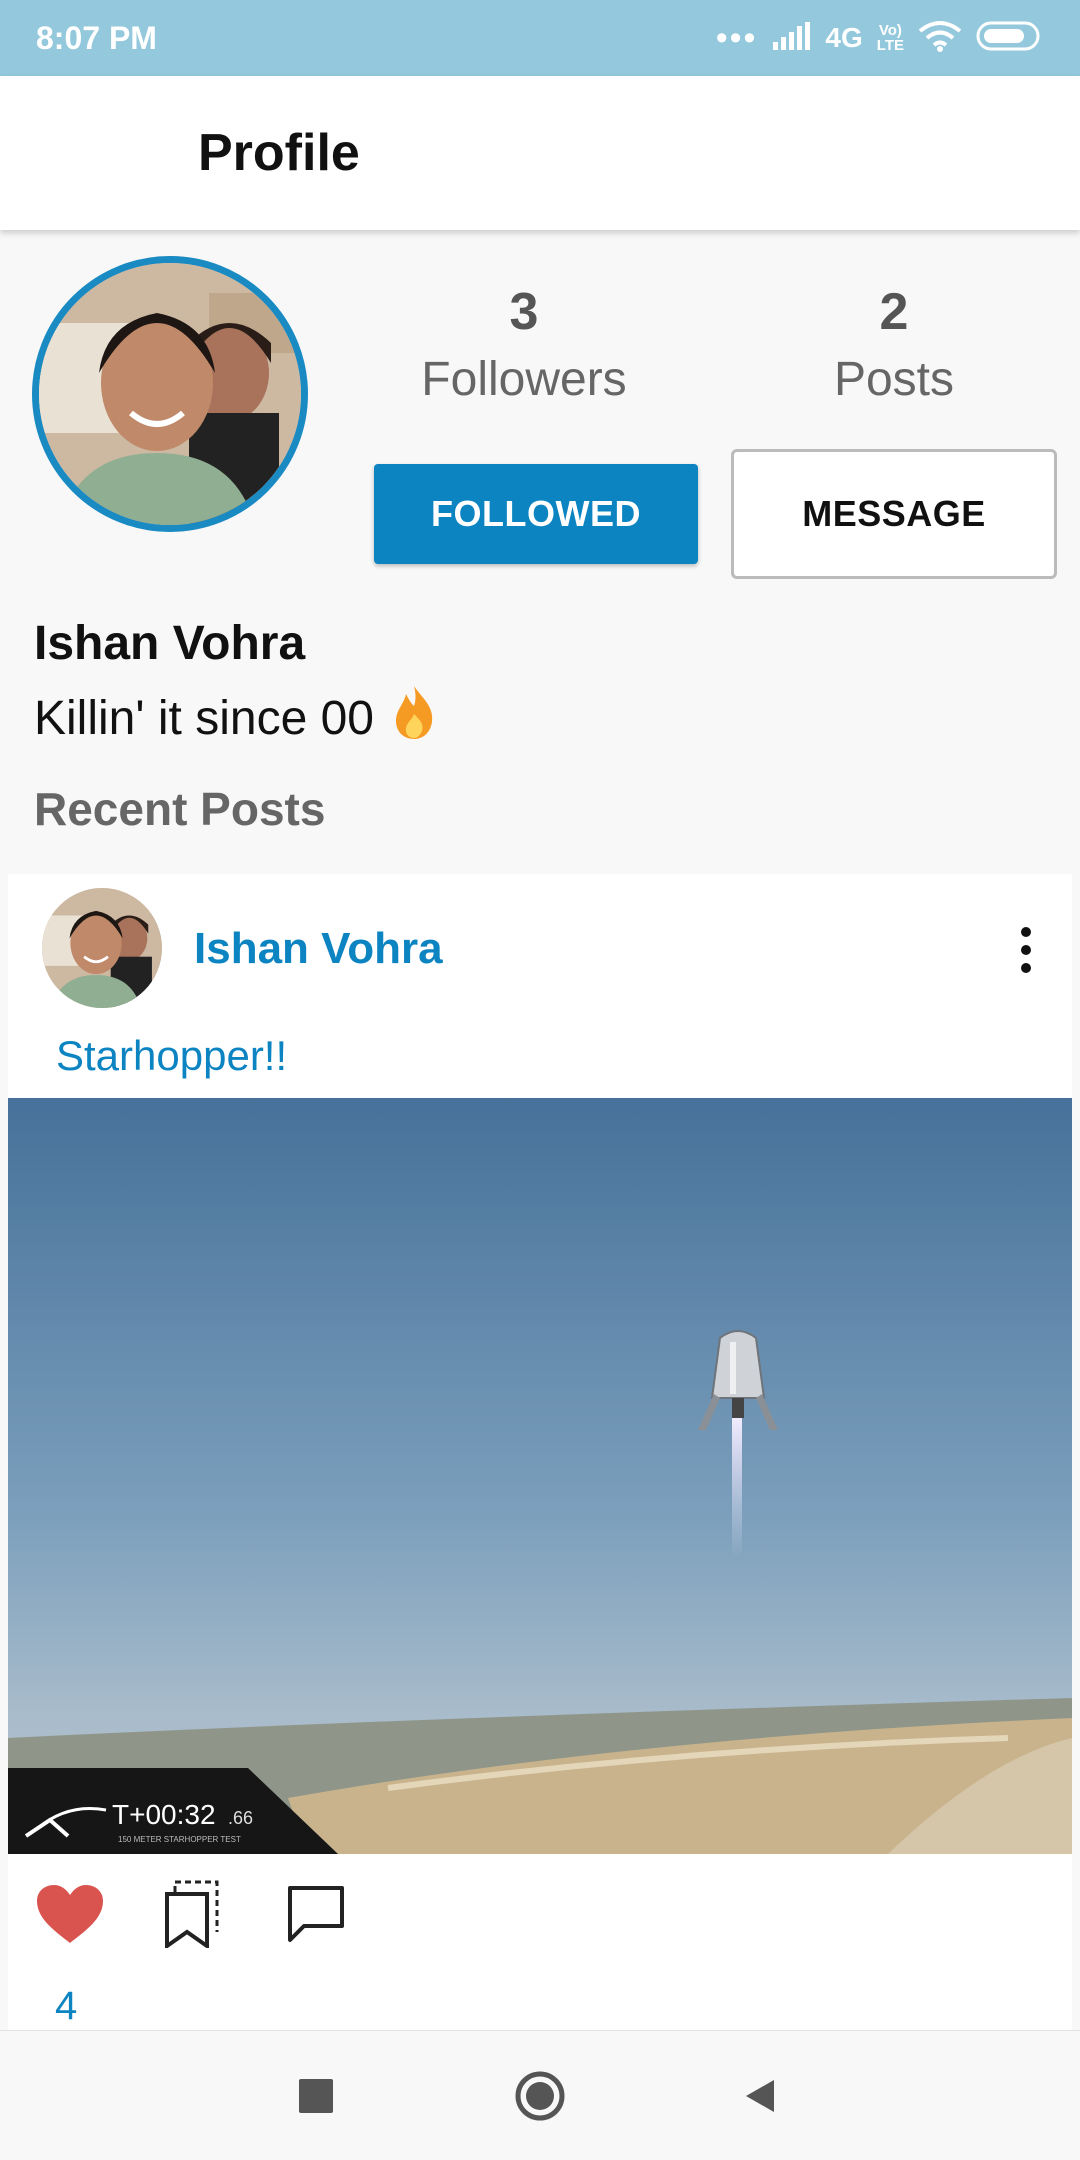 Image resolution: width=1080 pixels, height=2160 pixels. What do you see at coordinates (1010, 38) in the screenshot?
I see `battery-icon` at bounding box center [1010, 38].